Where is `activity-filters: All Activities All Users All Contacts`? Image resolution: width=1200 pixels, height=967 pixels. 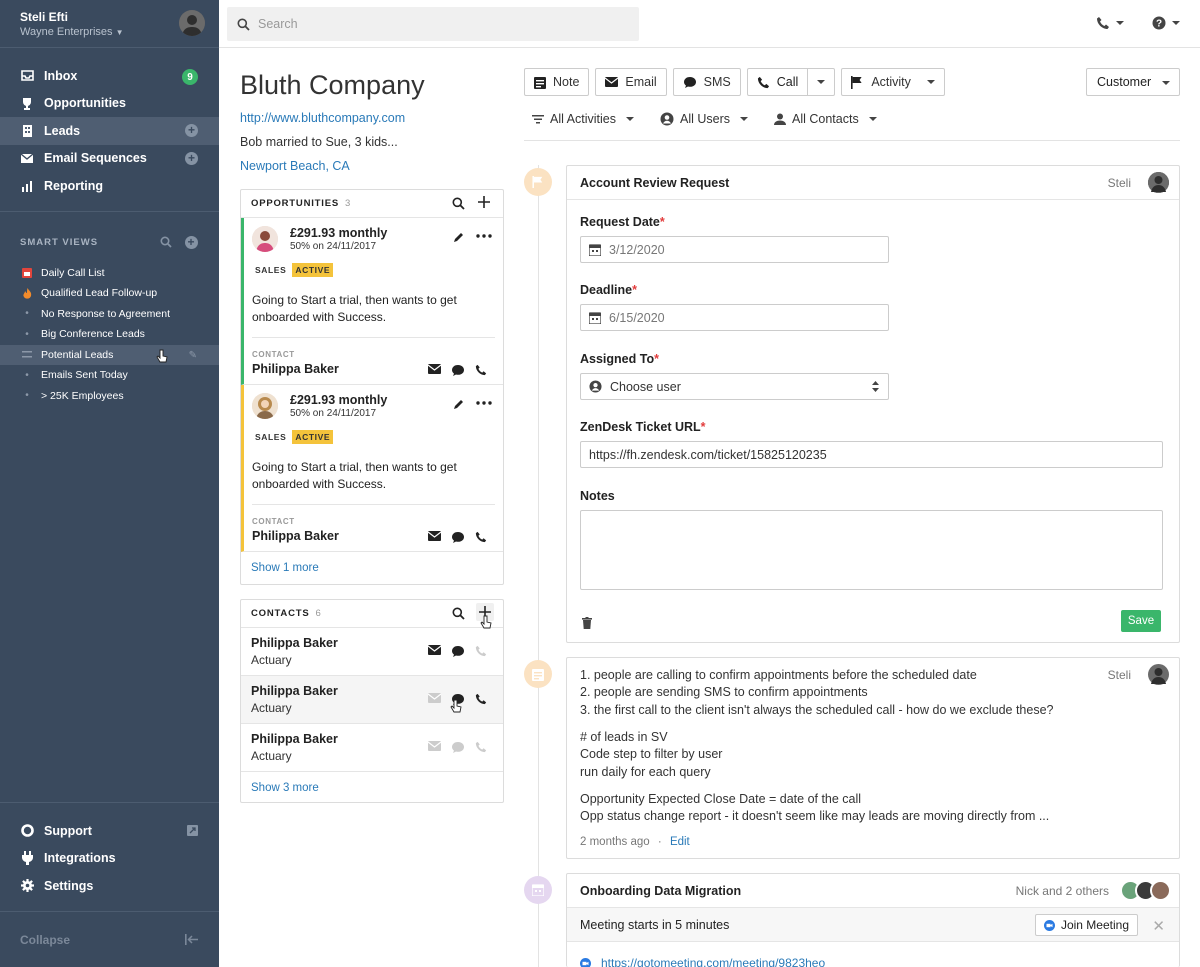
activity-filters: All Activities All Users All Contacts is located at coordinates (717, 119).